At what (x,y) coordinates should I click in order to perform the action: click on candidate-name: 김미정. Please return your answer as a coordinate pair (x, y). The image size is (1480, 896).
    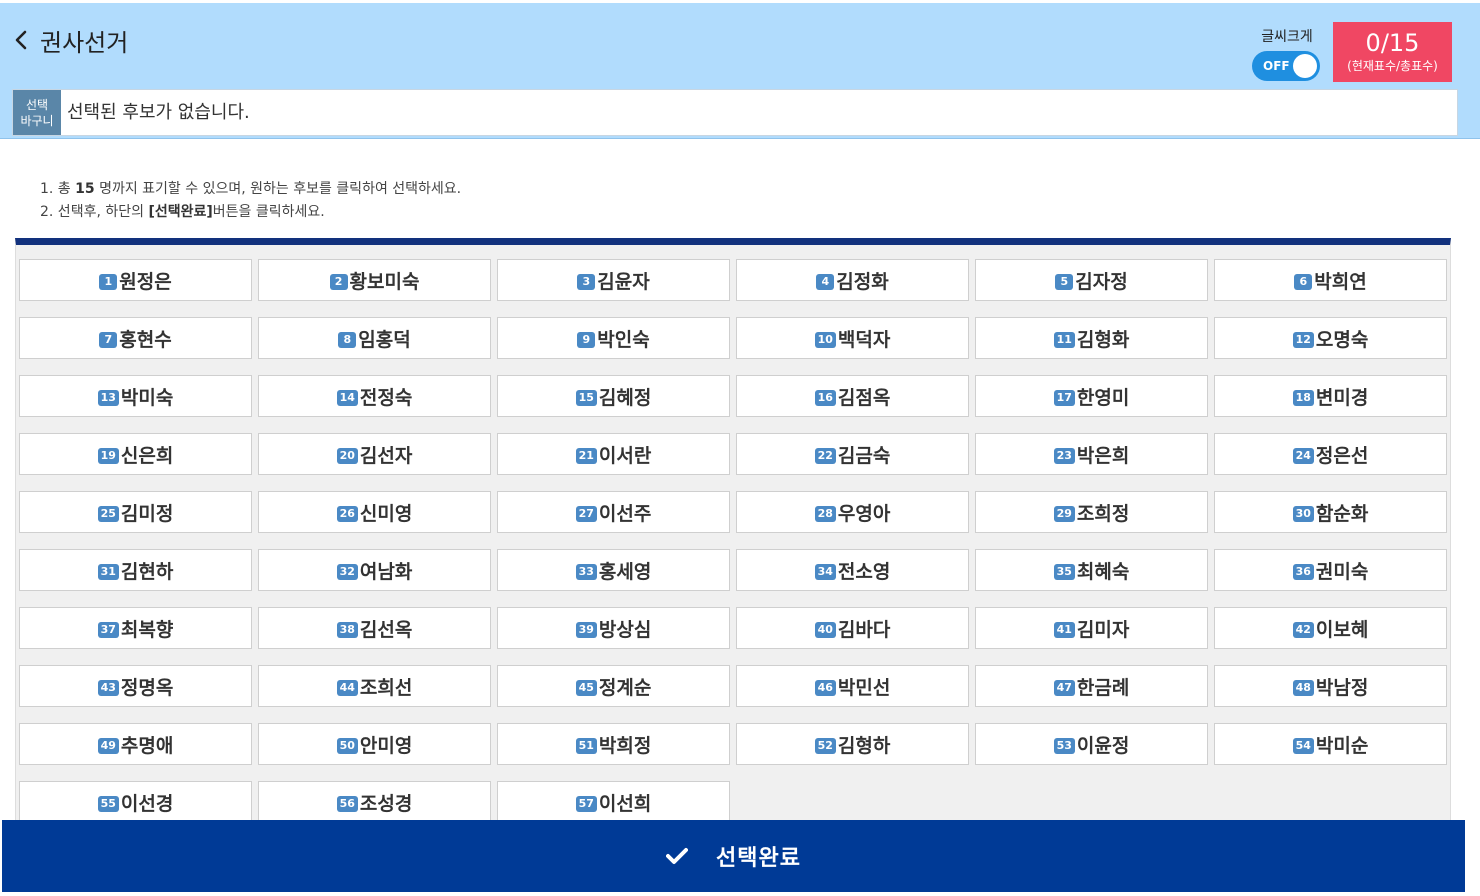
    Looking at the image, I should click on (147, 513).